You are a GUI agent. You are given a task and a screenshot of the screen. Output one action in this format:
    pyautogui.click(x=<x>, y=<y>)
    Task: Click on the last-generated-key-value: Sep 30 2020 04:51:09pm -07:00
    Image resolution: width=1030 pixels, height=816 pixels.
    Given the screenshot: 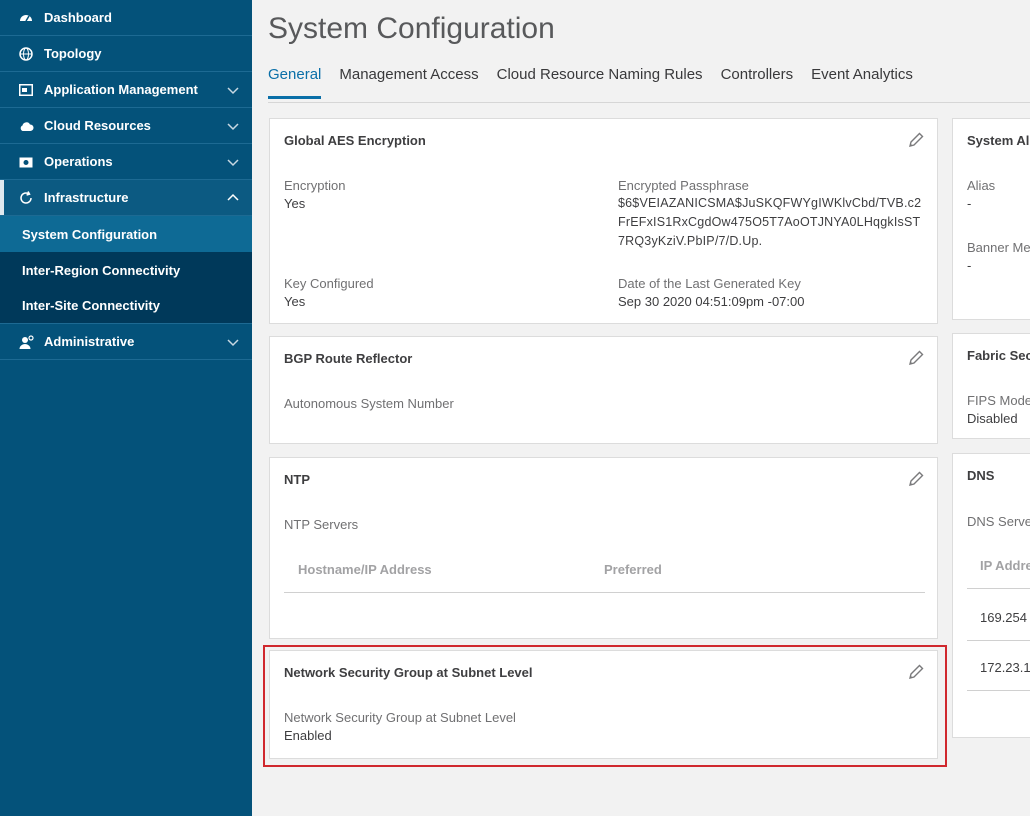 What is the action you would take?
    pyautogui.click(x=711, y=301)
    